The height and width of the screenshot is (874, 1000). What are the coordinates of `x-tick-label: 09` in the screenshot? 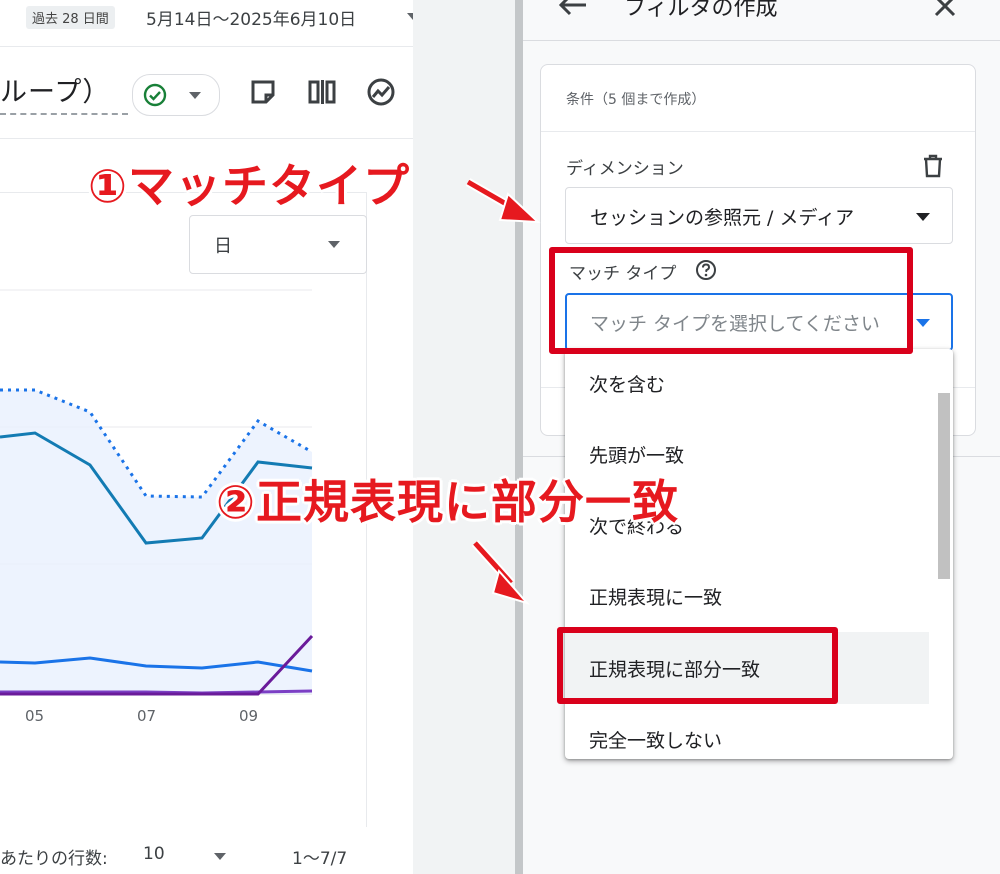 It's located at (249, 716).